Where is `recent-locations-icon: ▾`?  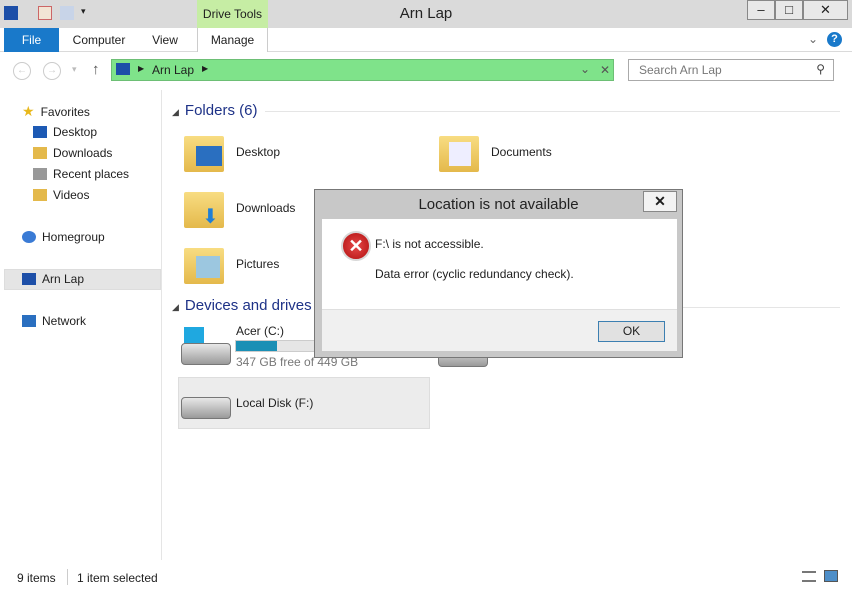
recent-locations-icon: ▾ is located at coordinates (74, 69).